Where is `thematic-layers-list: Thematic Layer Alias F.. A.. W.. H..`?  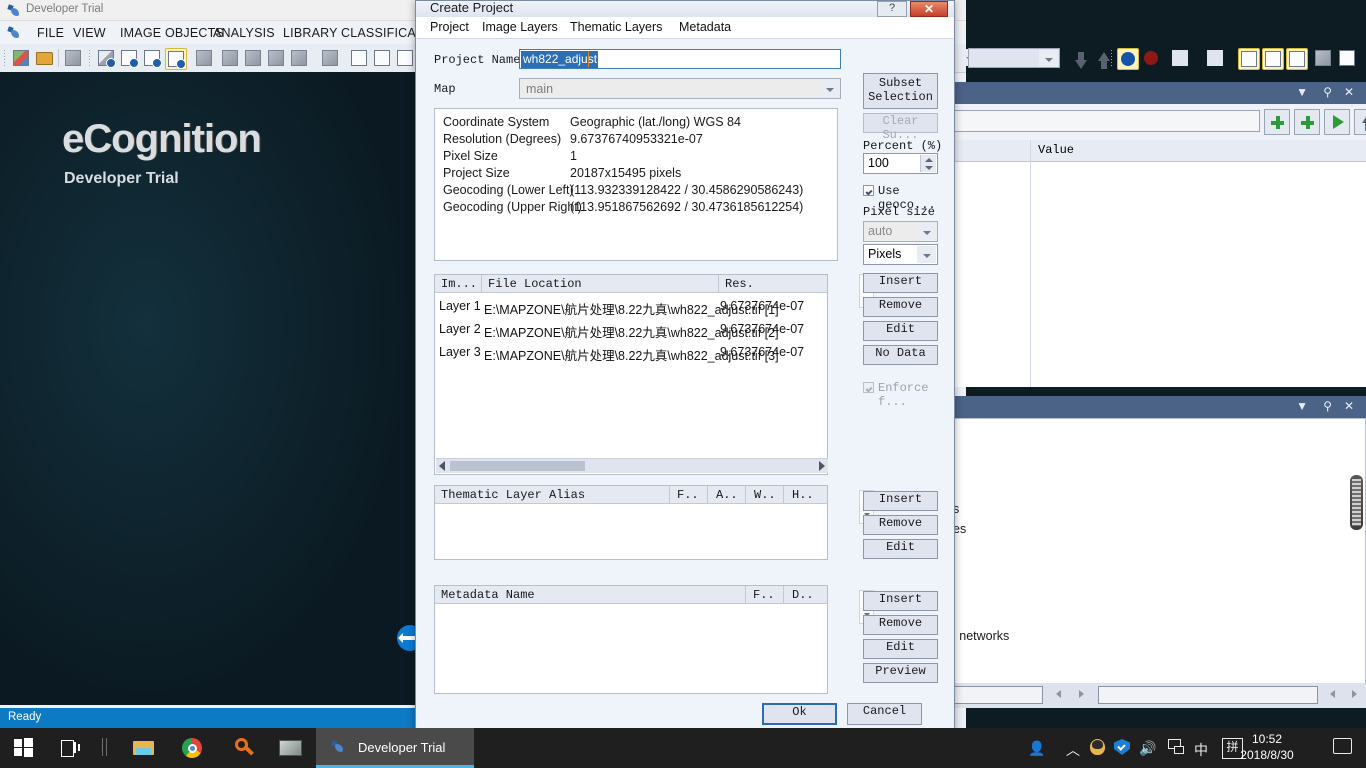 thematic-layers-list: Thematic Layer Alias F.. A.. W.. H.. is located at coordinates (631, 522).